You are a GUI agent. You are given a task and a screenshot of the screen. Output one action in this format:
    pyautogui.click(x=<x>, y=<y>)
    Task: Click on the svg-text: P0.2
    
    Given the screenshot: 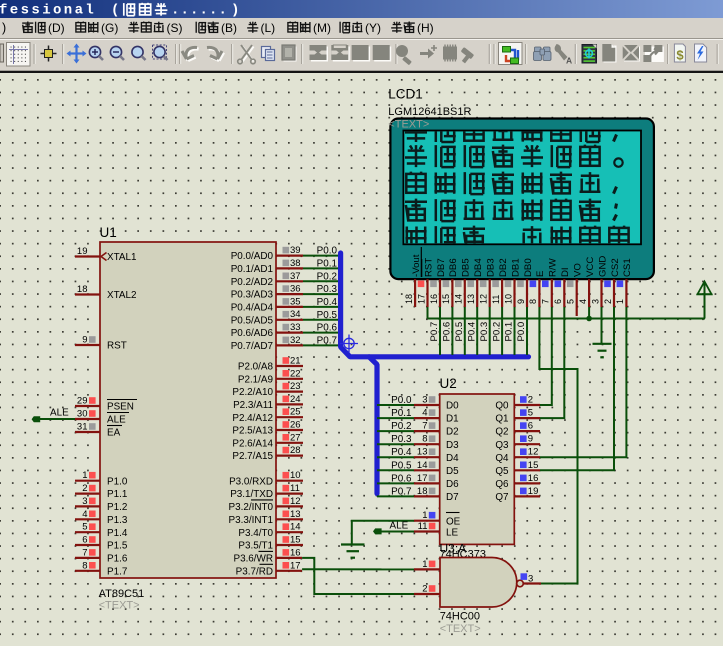 What is the action you would take?
    pyautogui.click(x=401, y=426)
    